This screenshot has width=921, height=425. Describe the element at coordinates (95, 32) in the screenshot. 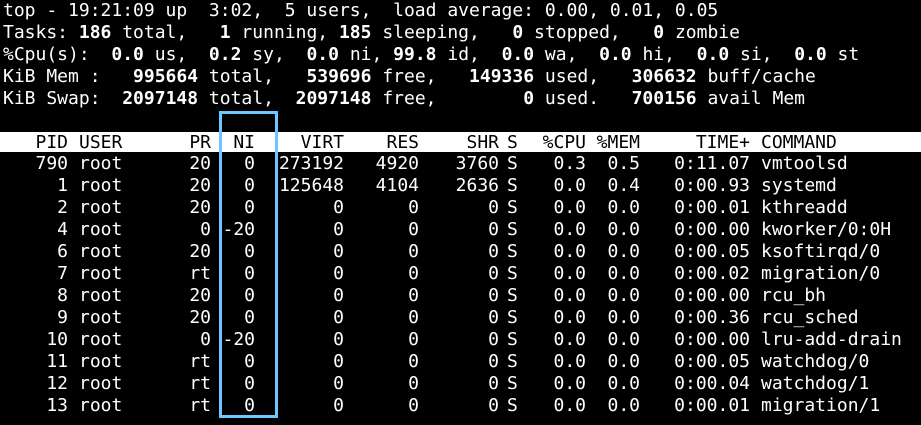

I see `tasks-total: 186` at that location.